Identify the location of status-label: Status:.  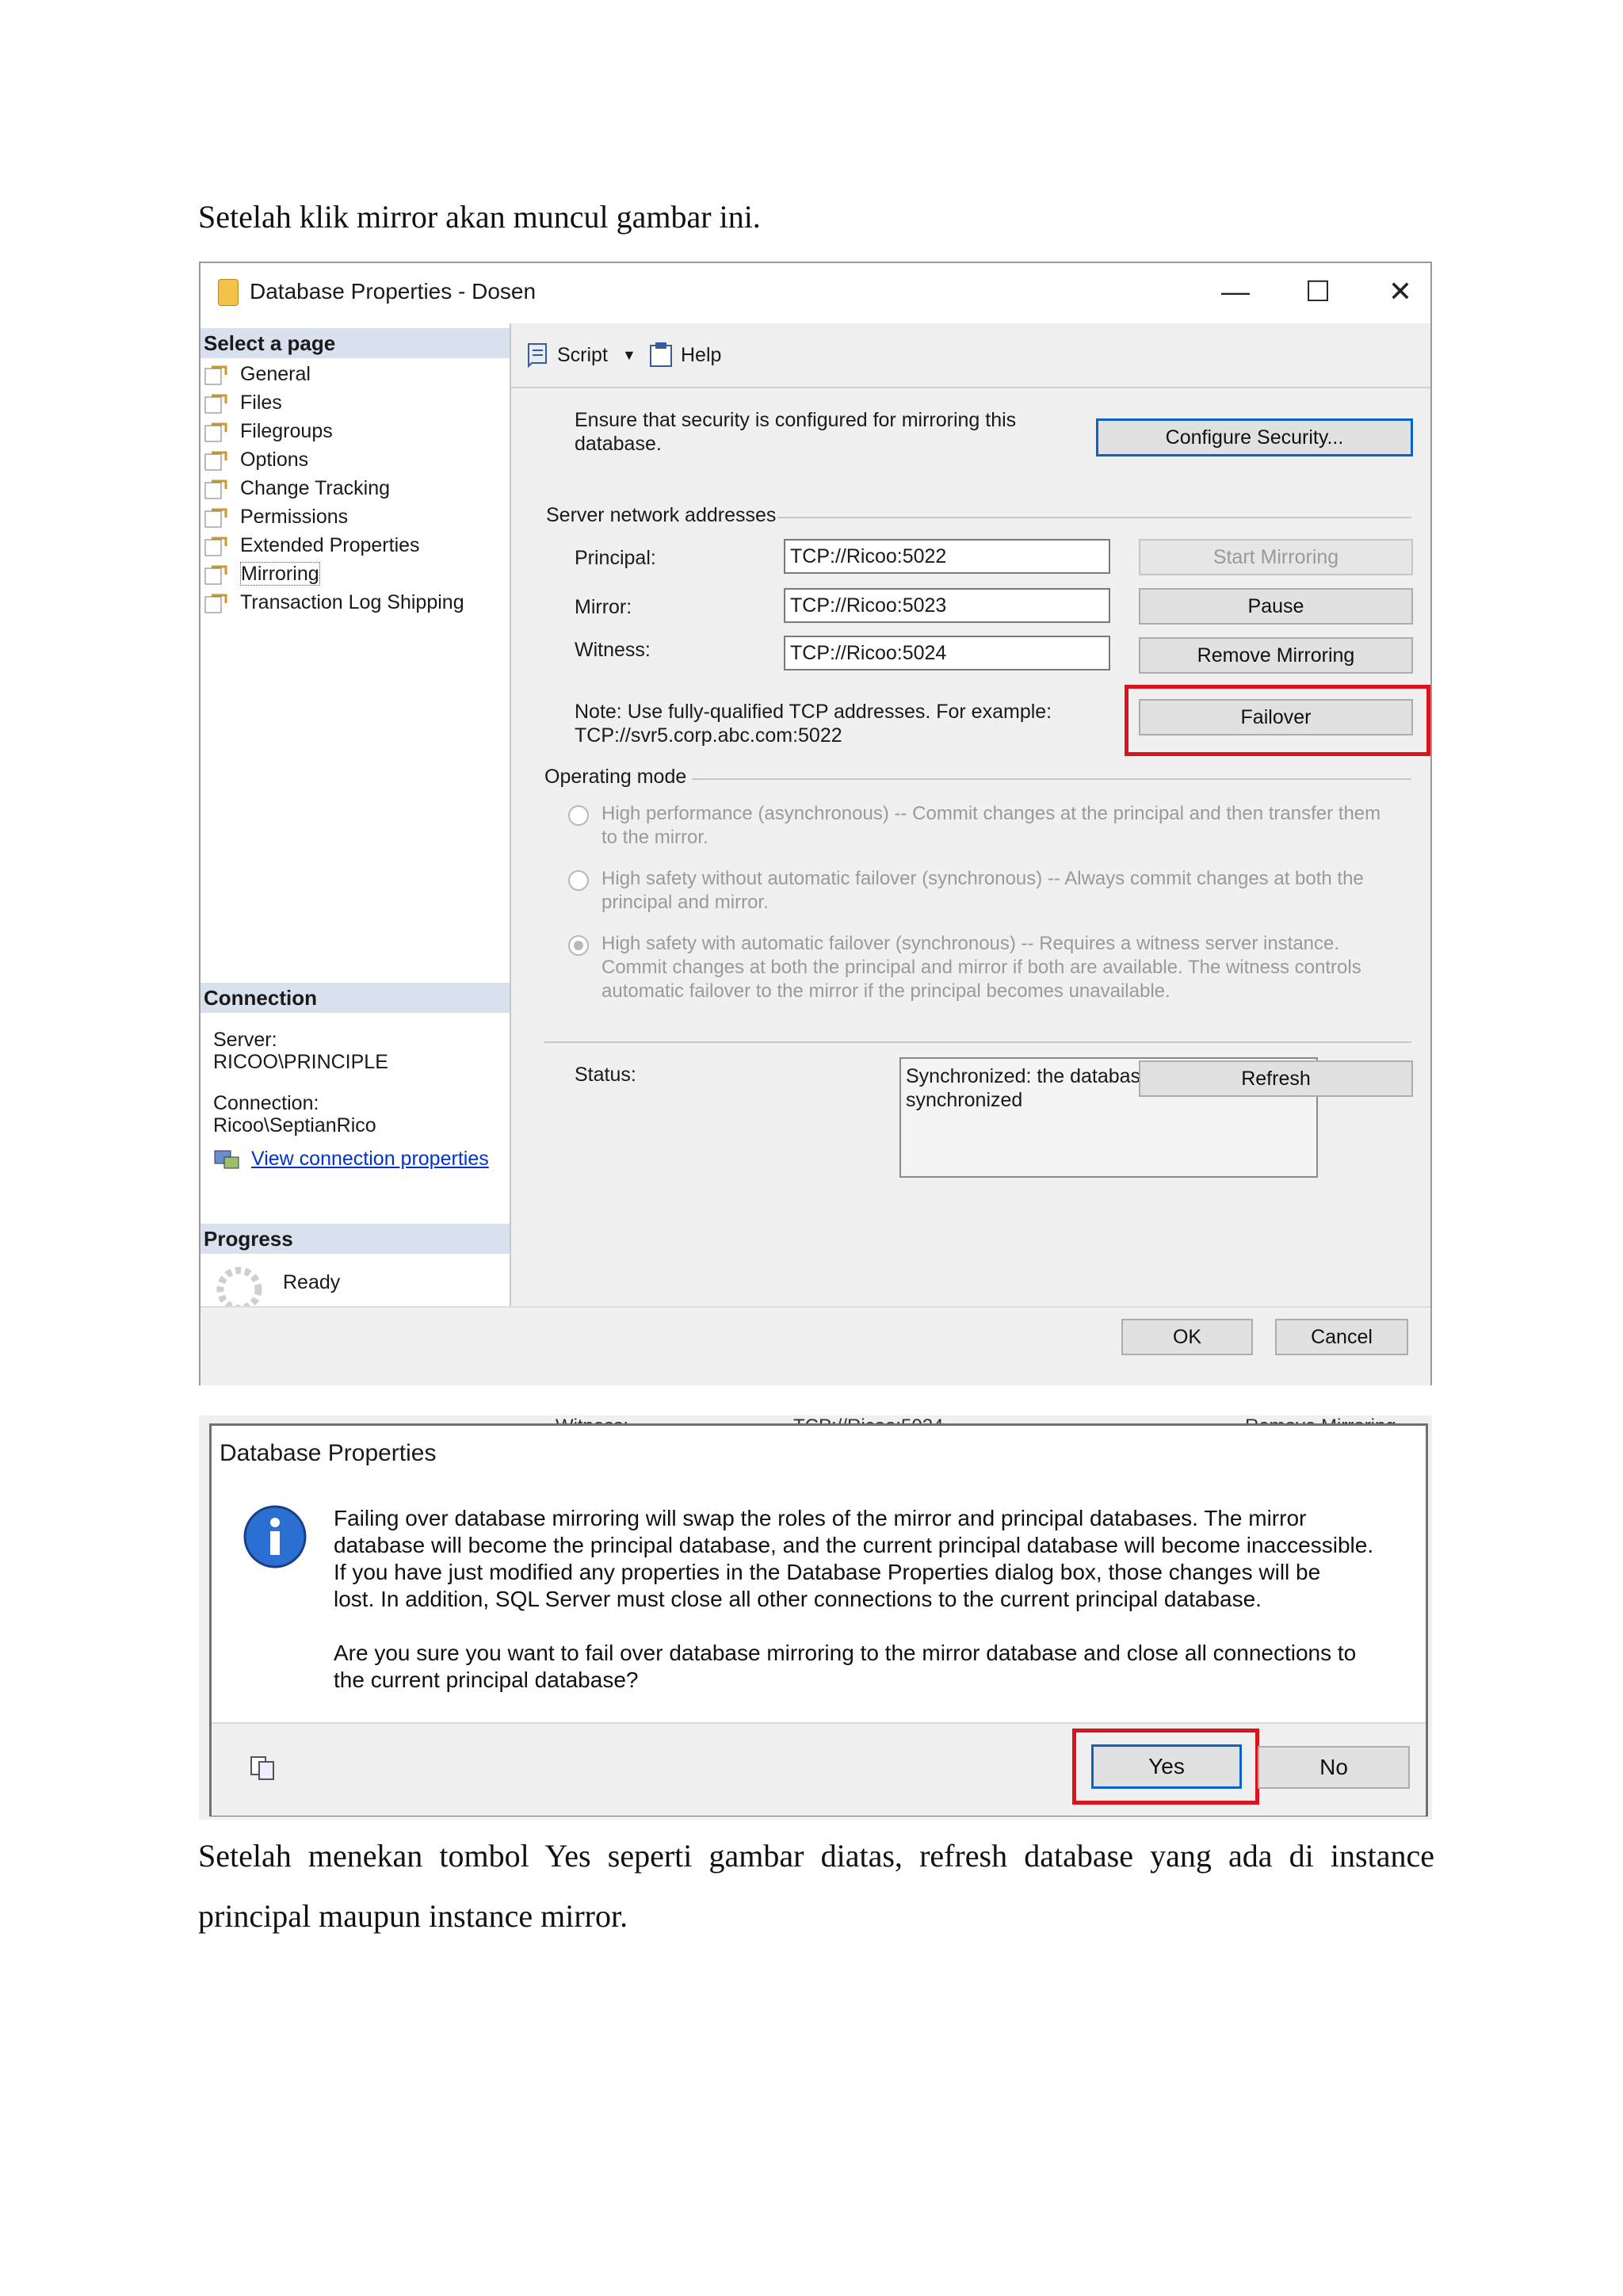
(606, 1075).